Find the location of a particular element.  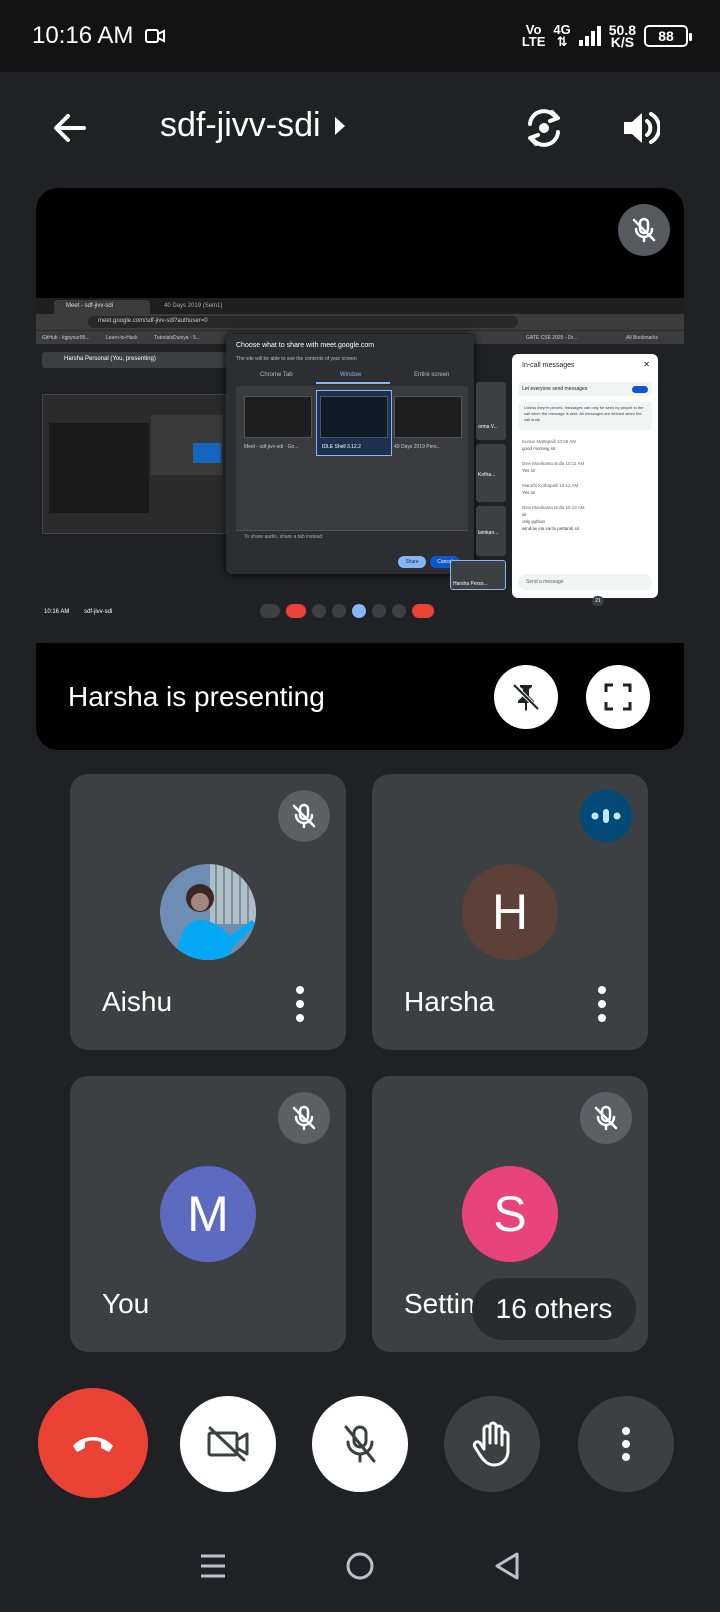

participant-tile-you: M You is located at coordinates (208, 1214).